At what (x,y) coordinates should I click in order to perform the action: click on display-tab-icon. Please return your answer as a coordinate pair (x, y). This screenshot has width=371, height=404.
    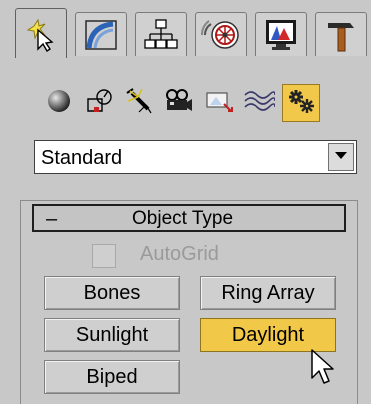
    Looking at the image, I should click on (281, 35).